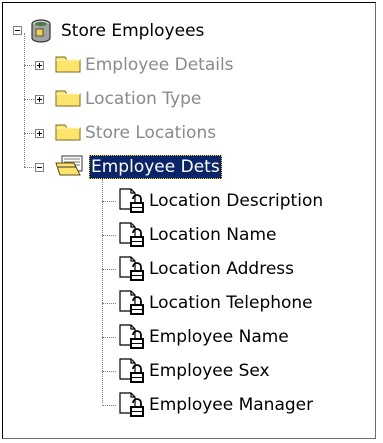 The image size is (383, 443). I want to click on node-label: Location Type, so click(143, 99).